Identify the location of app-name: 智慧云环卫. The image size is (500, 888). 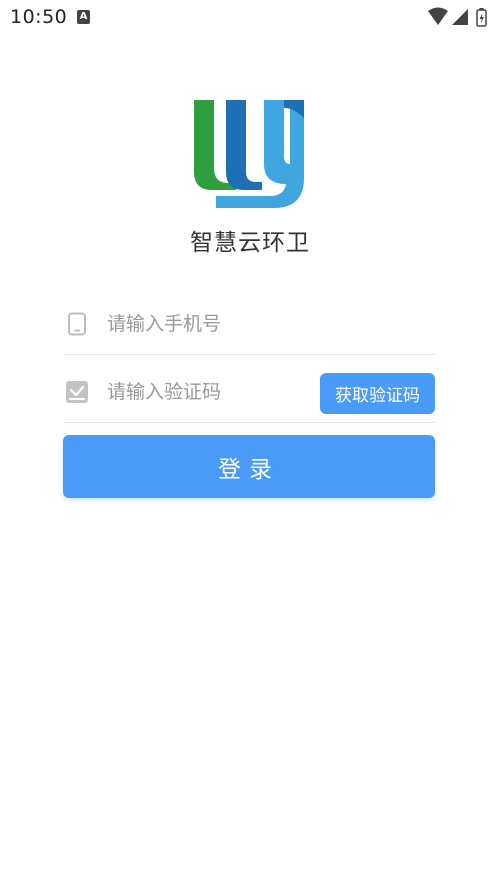
(250, 243).